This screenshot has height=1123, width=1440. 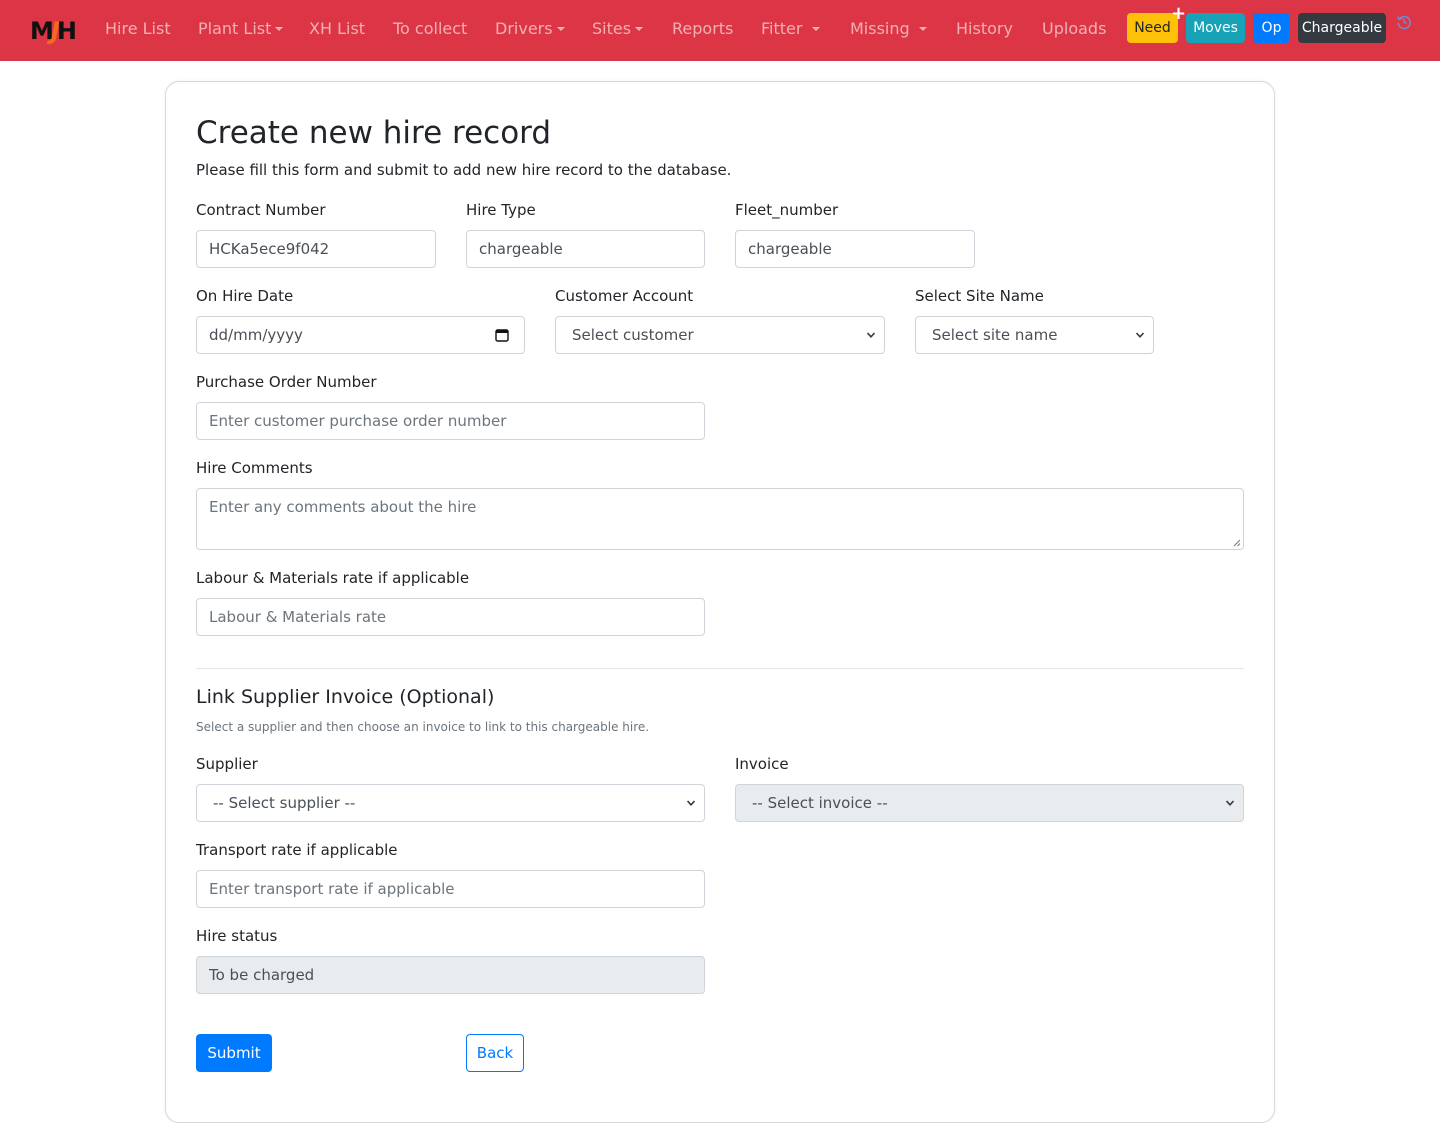 I want to click on site-name-select: Select site name, so click(x=1034, y=335).